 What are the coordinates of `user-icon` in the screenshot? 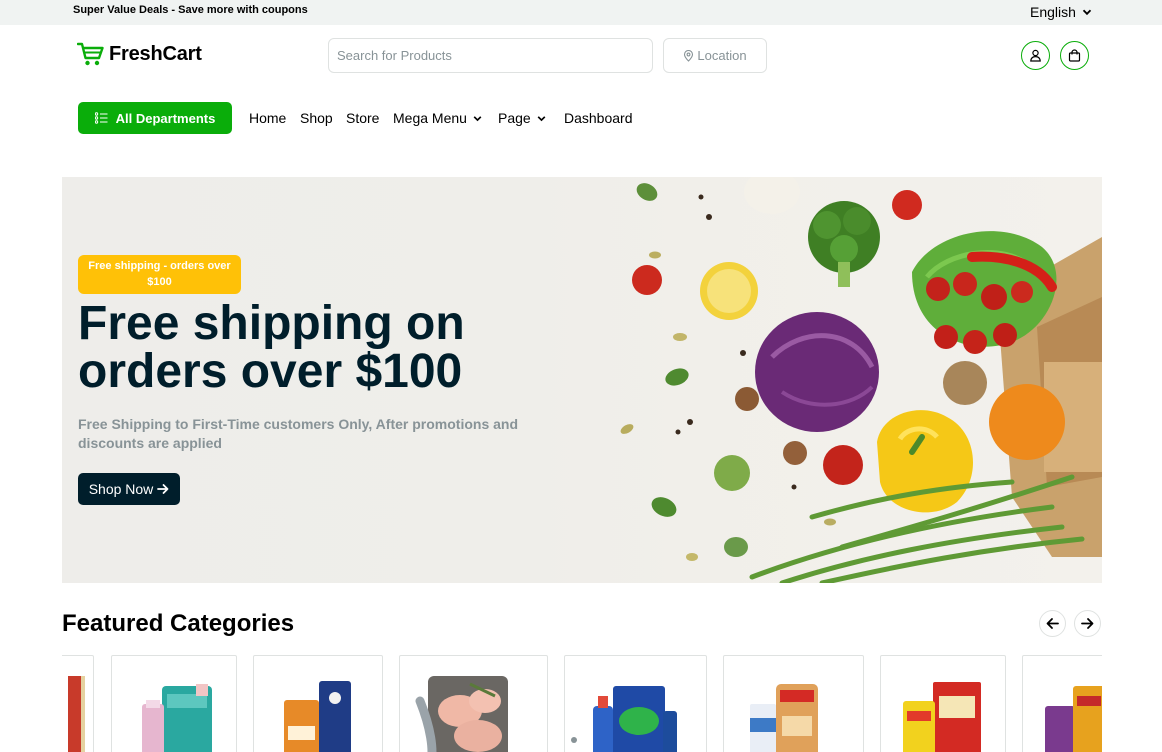 It's located at (1035, 55).